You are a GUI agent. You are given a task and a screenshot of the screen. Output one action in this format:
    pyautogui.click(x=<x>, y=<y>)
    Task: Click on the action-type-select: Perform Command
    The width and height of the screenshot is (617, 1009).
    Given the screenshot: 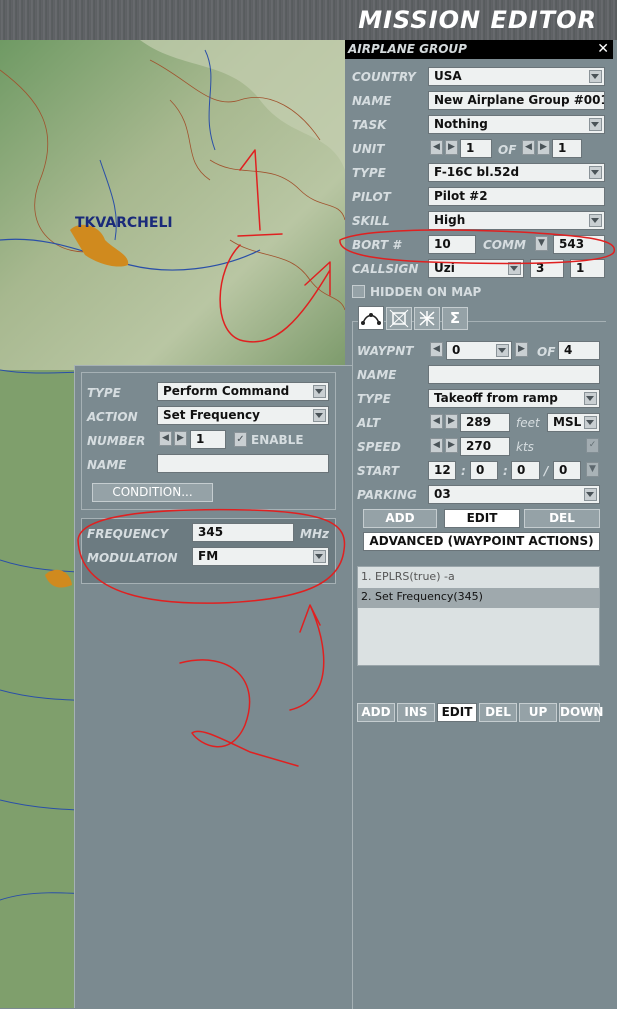 What is the action you would take?
    pyautogui.click(x=243, y=391)
    